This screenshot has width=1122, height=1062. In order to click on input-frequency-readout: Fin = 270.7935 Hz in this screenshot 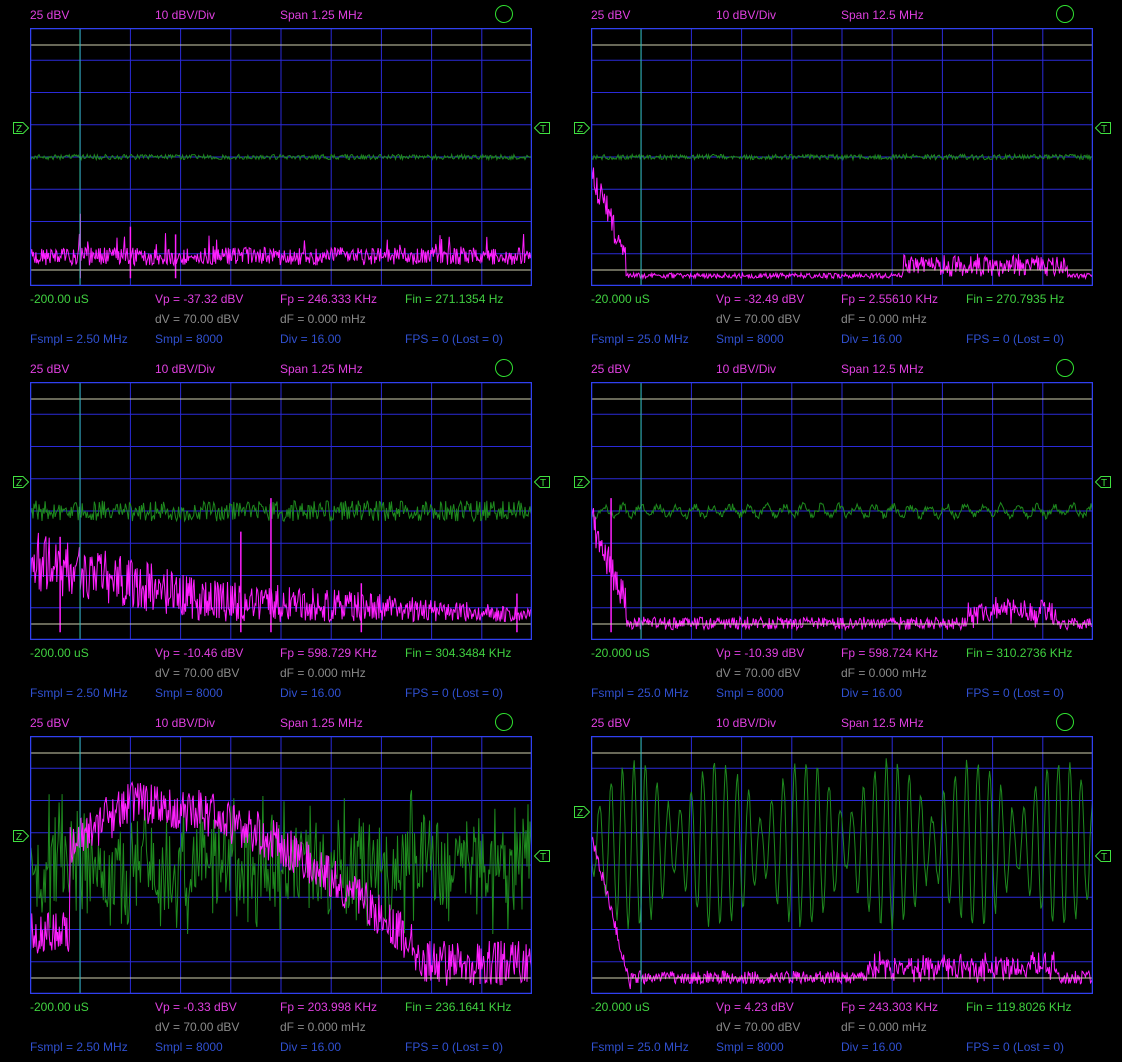, I will do `click(1015, 299)`.